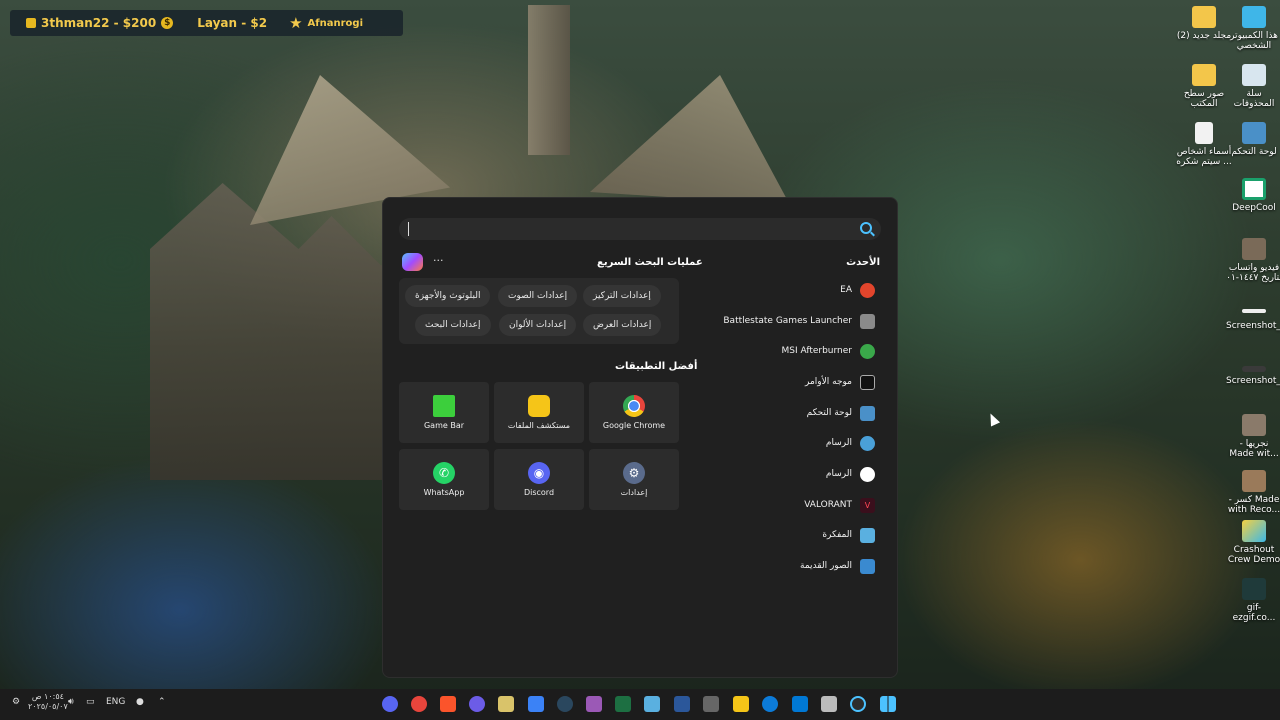 The width and height of the screenshot is (1280, 720). What do you see at coordinates (1253, 195) in the screenshot?
I see `desktop-icon-deepcool: DeepCool` at bounding box center [1253, 195].